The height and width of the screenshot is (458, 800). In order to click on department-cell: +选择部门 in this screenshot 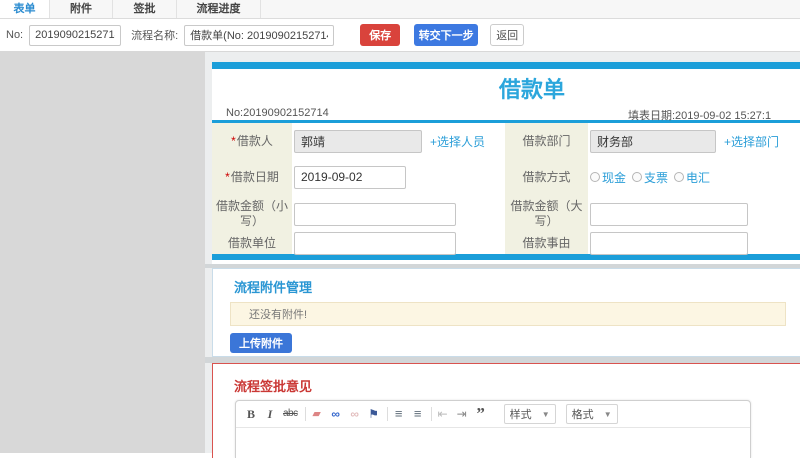, I will do `click(694, 141)`.